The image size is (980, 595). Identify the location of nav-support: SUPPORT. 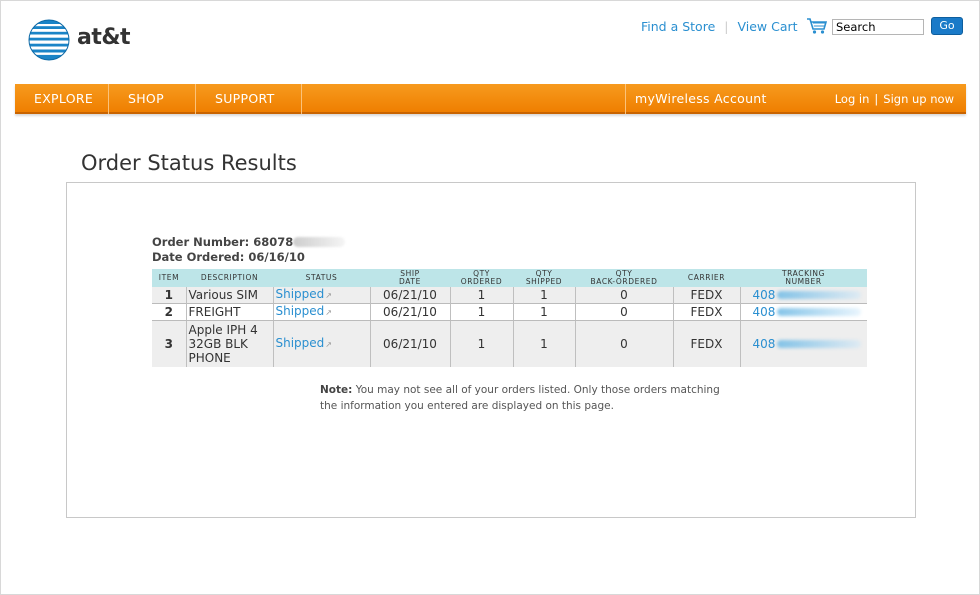
(249, 99).